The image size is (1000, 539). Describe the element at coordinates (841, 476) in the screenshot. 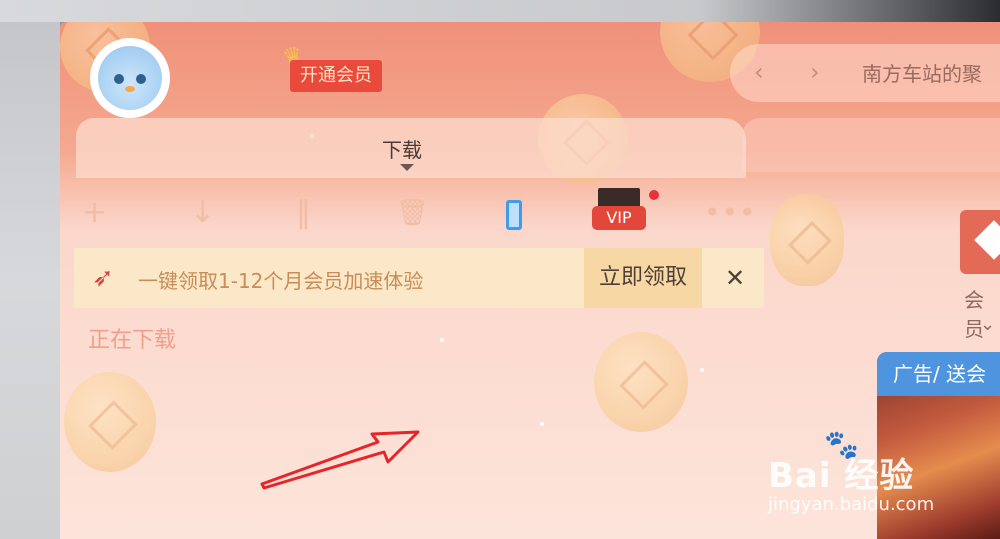

I see `watermark-brand: Bai 经验` at that location.